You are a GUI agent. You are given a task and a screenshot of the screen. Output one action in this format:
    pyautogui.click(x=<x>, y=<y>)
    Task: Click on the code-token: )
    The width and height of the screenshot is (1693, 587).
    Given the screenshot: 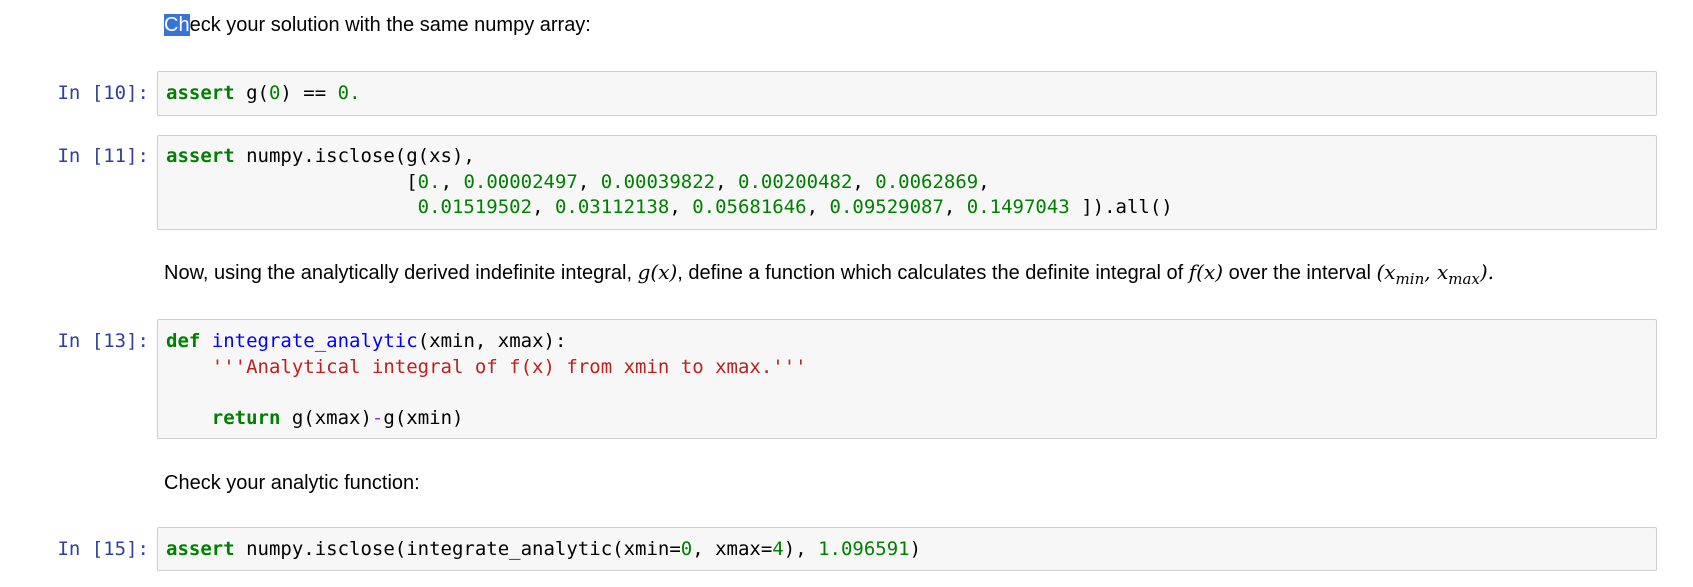 What is the action you would take?
    pyautogui.click(x=915, y=549)
    